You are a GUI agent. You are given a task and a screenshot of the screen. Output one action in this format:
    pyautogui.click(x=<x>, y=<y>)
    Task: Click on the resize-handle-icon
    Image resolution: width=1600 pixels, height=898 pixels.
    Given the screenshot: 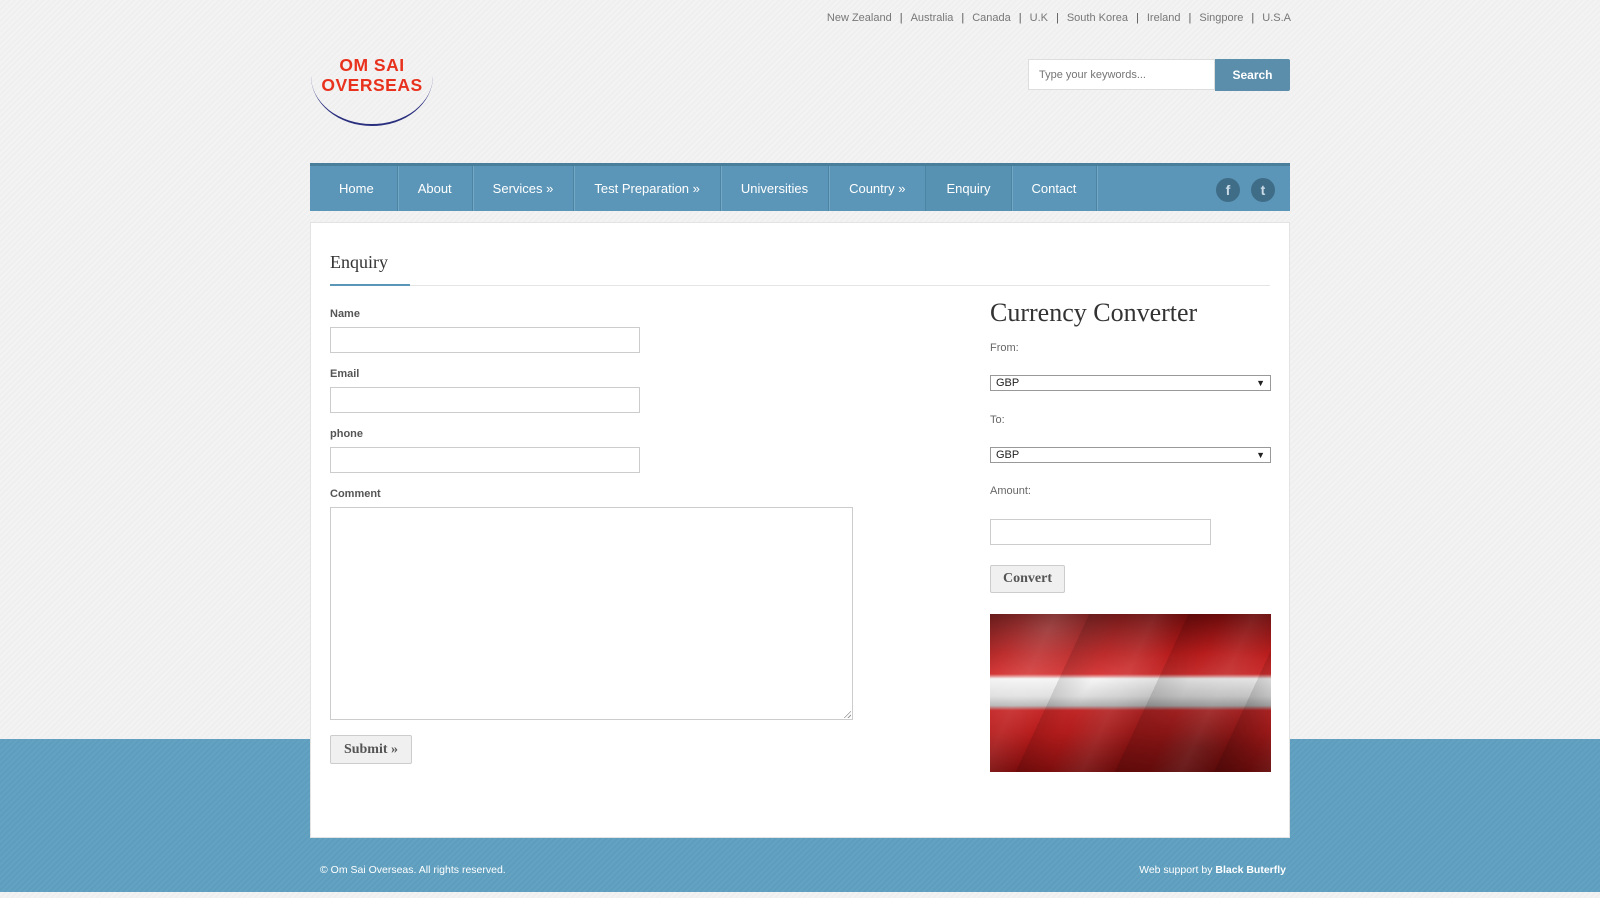 What is the action you would take?
    pyautogui.click(x=847, y=714)
    